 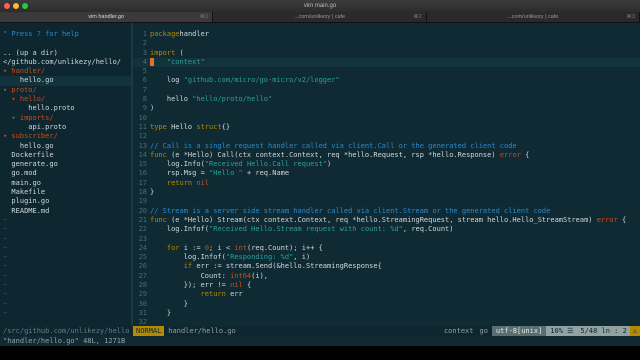 What do you see at coordinates (65, 164) in the screenshot?
I see `tree-line: generate.go` at bounding box center [65, 164].